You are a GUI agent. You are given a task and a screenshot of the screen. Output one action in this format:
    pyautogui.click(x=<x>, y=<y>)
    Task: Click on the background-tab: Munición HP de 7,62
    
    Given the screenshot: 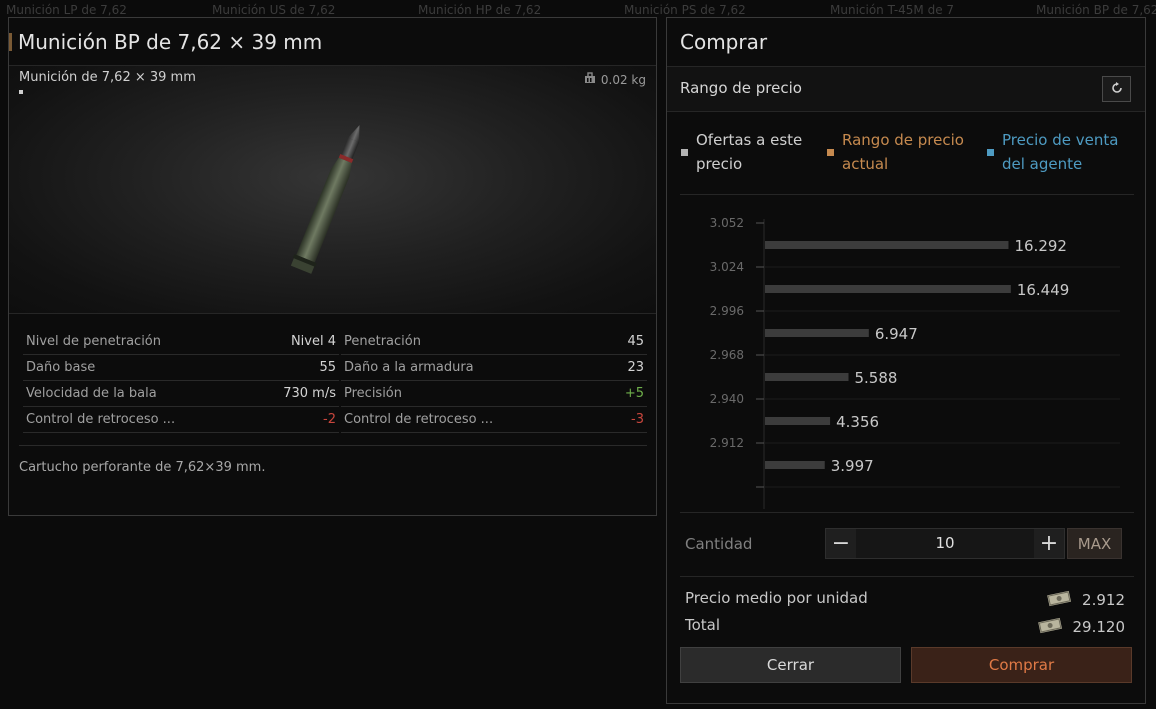 What is the action you would take?
    pyautogui.click(x=480, y=10)
    